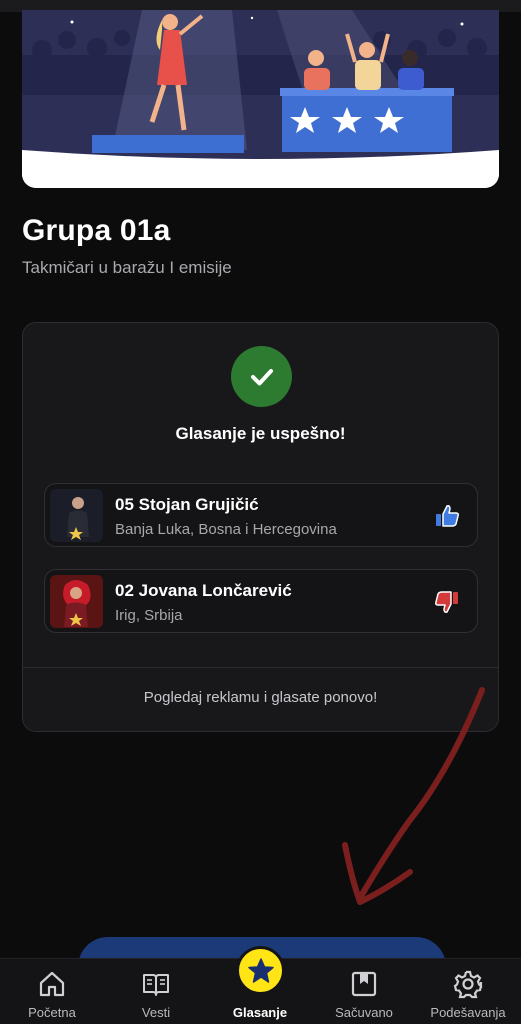 The width and height of the screenshot is (521, 1024). Describe the element at coordinates (52, 984) in the screenshot. I see `home-icon` at that location.